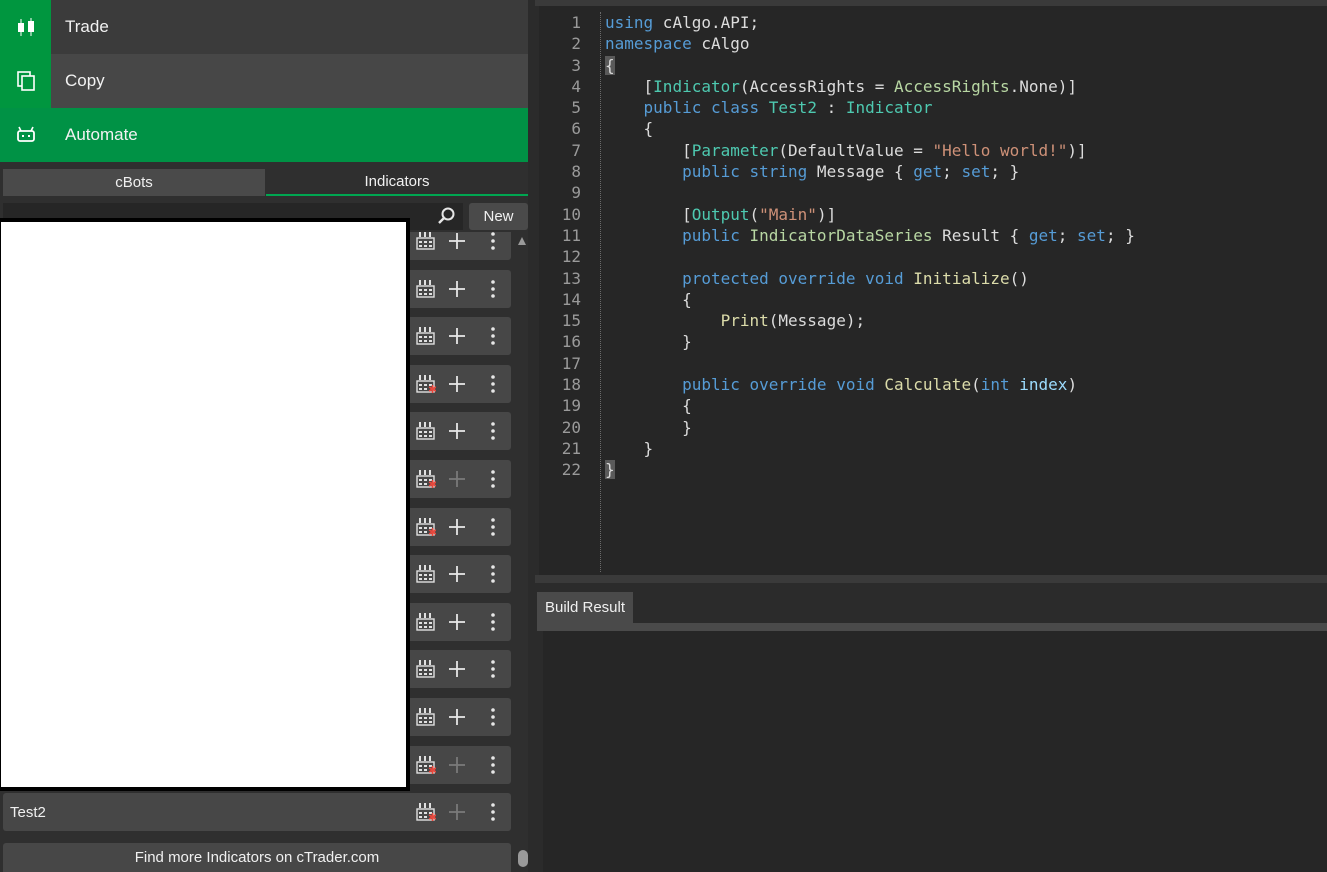 This screenshot has width=1327, height=872. What do you see at coordinates (576, 150) in the screenshot?
I see `line-number: 7` at bounding box center [576, 150].